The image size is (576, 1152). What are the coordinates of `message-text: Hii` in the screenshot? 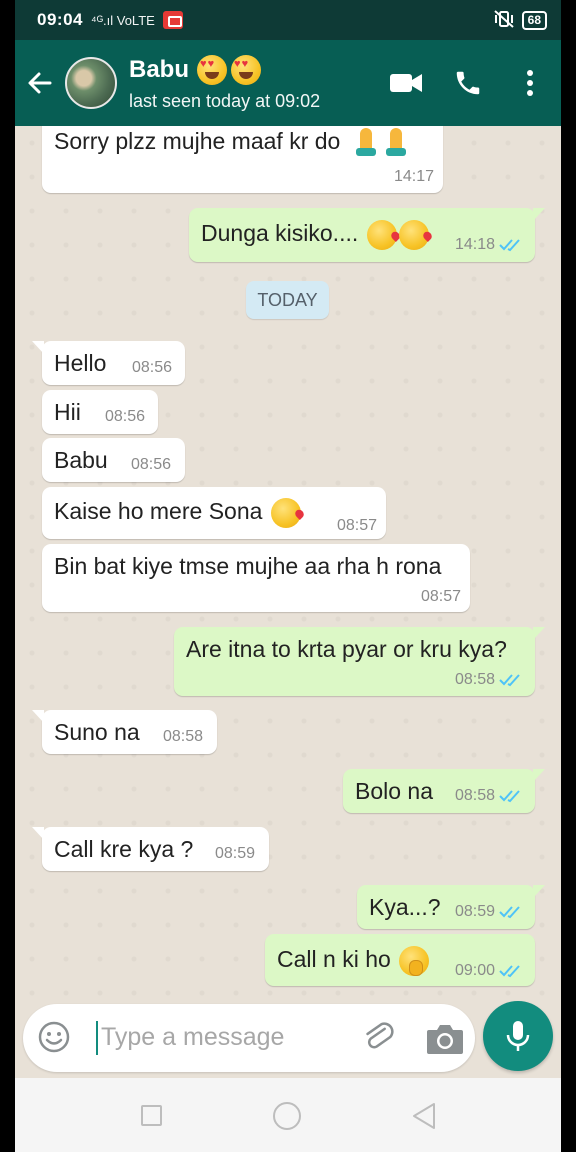 It's located at (67, 412).